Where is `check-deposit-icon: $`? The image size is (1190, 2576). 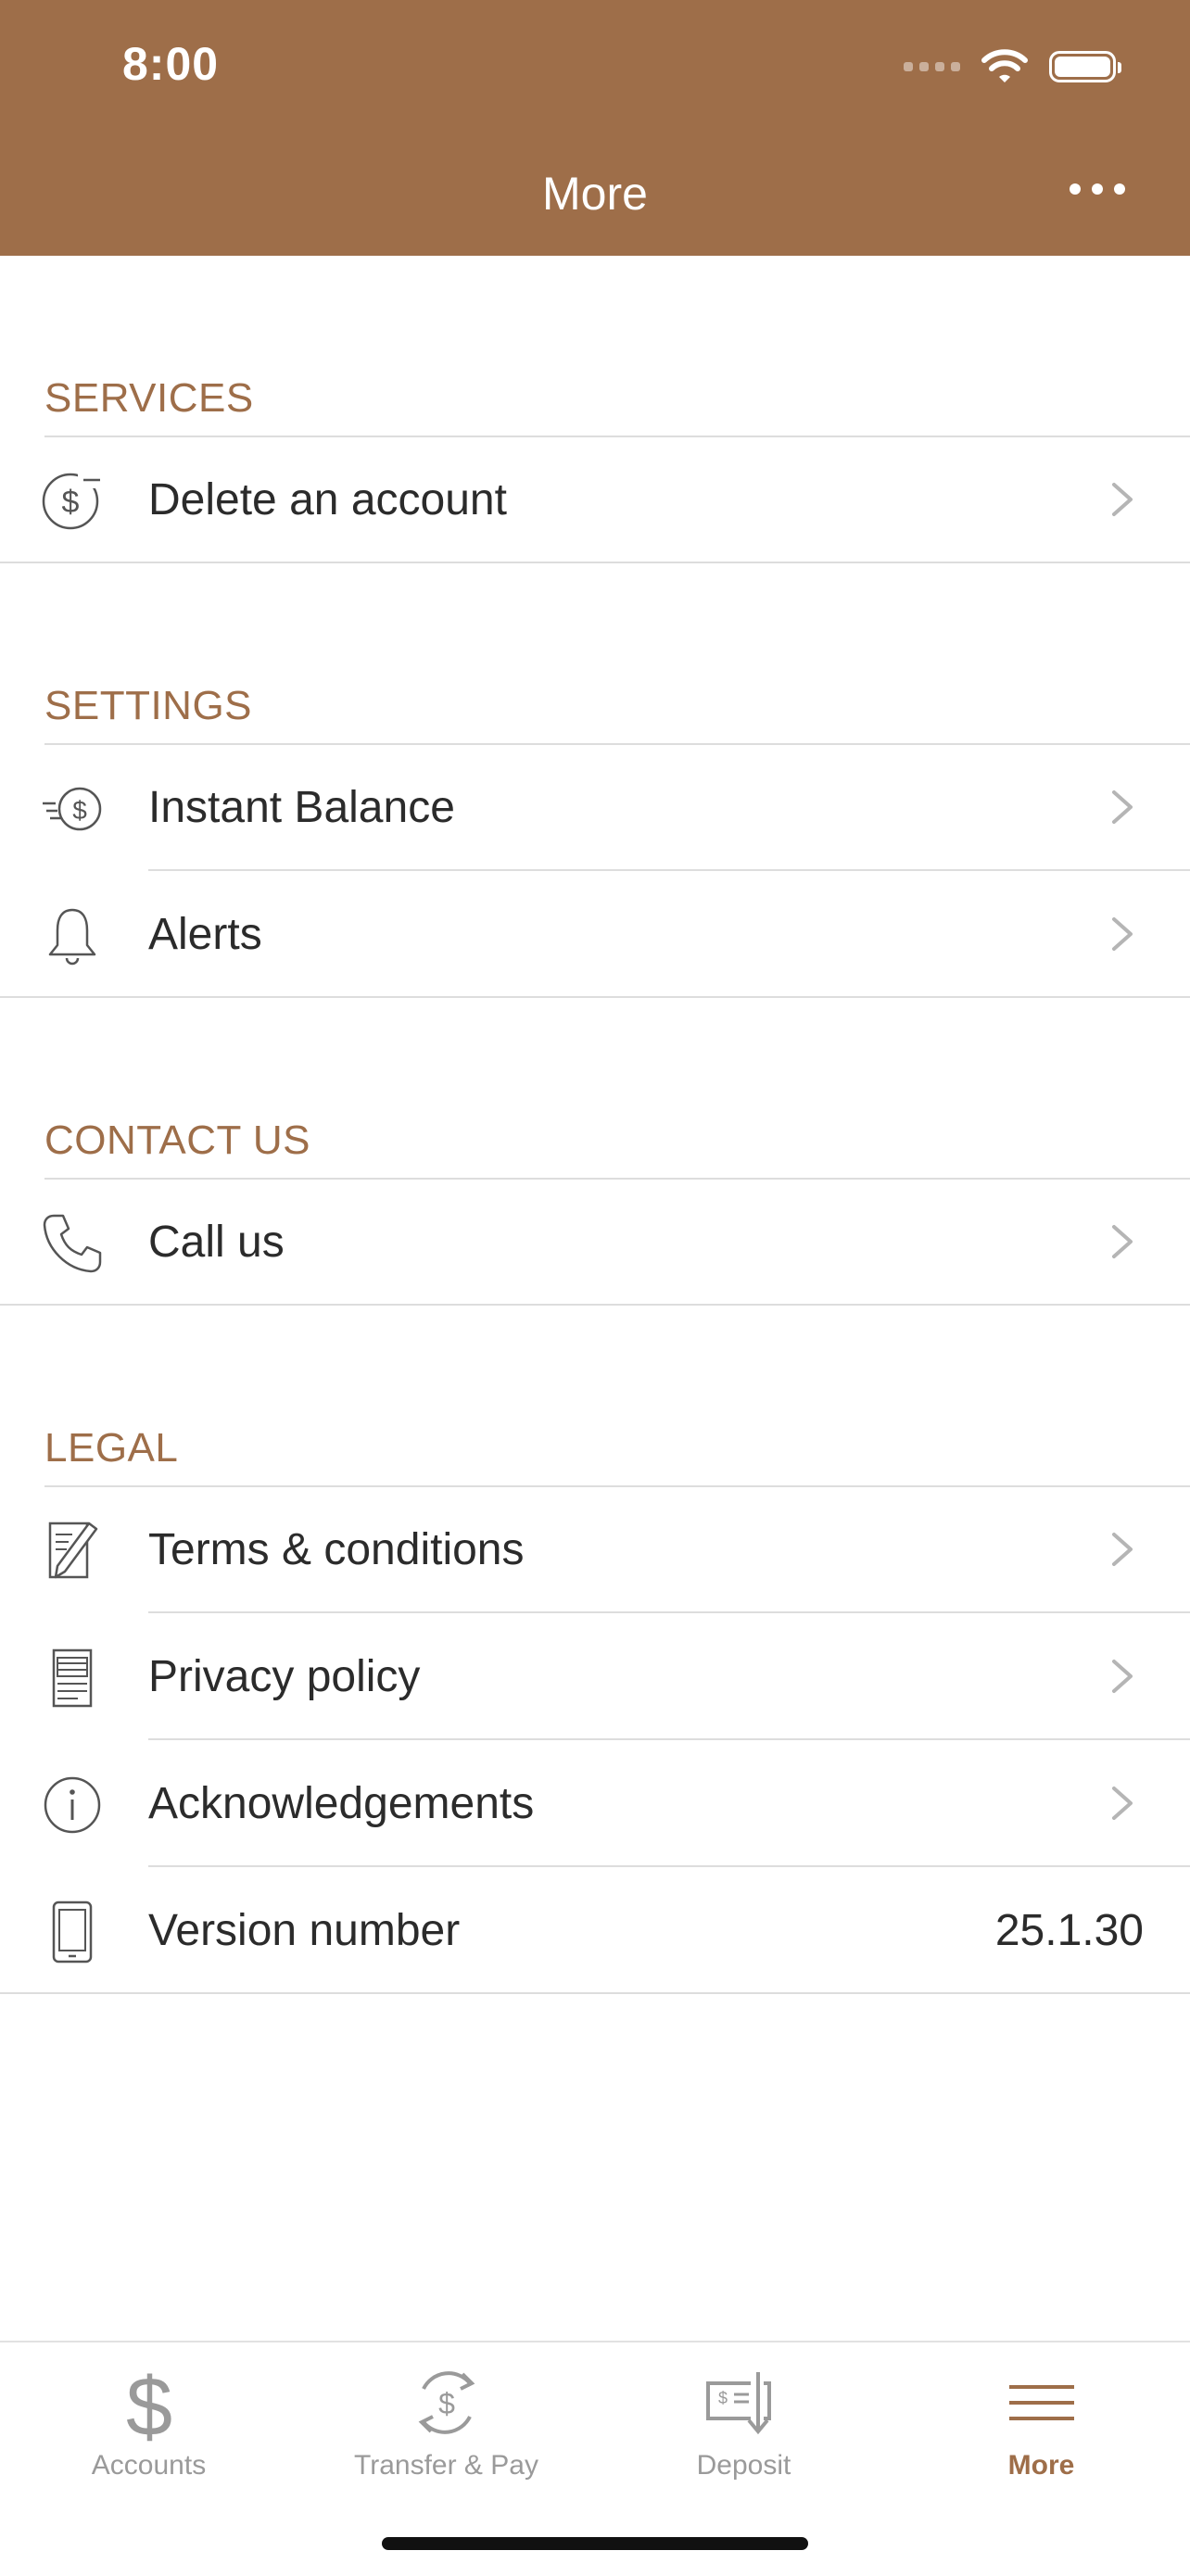
check-deposit-icon: $ is located at coordinates (738, 2402).